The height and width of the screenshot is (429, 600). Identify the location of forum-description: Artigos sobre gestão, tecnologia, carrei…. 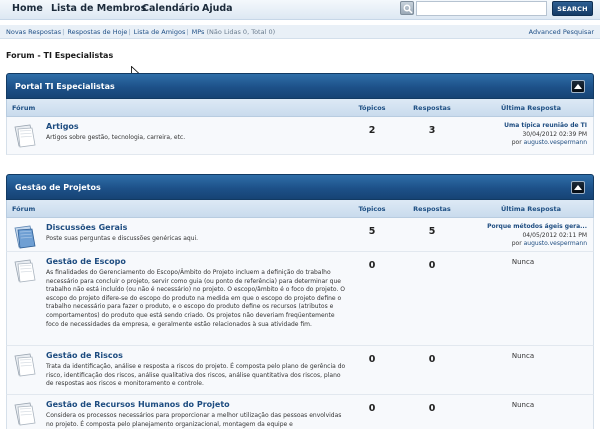
(116, 137).